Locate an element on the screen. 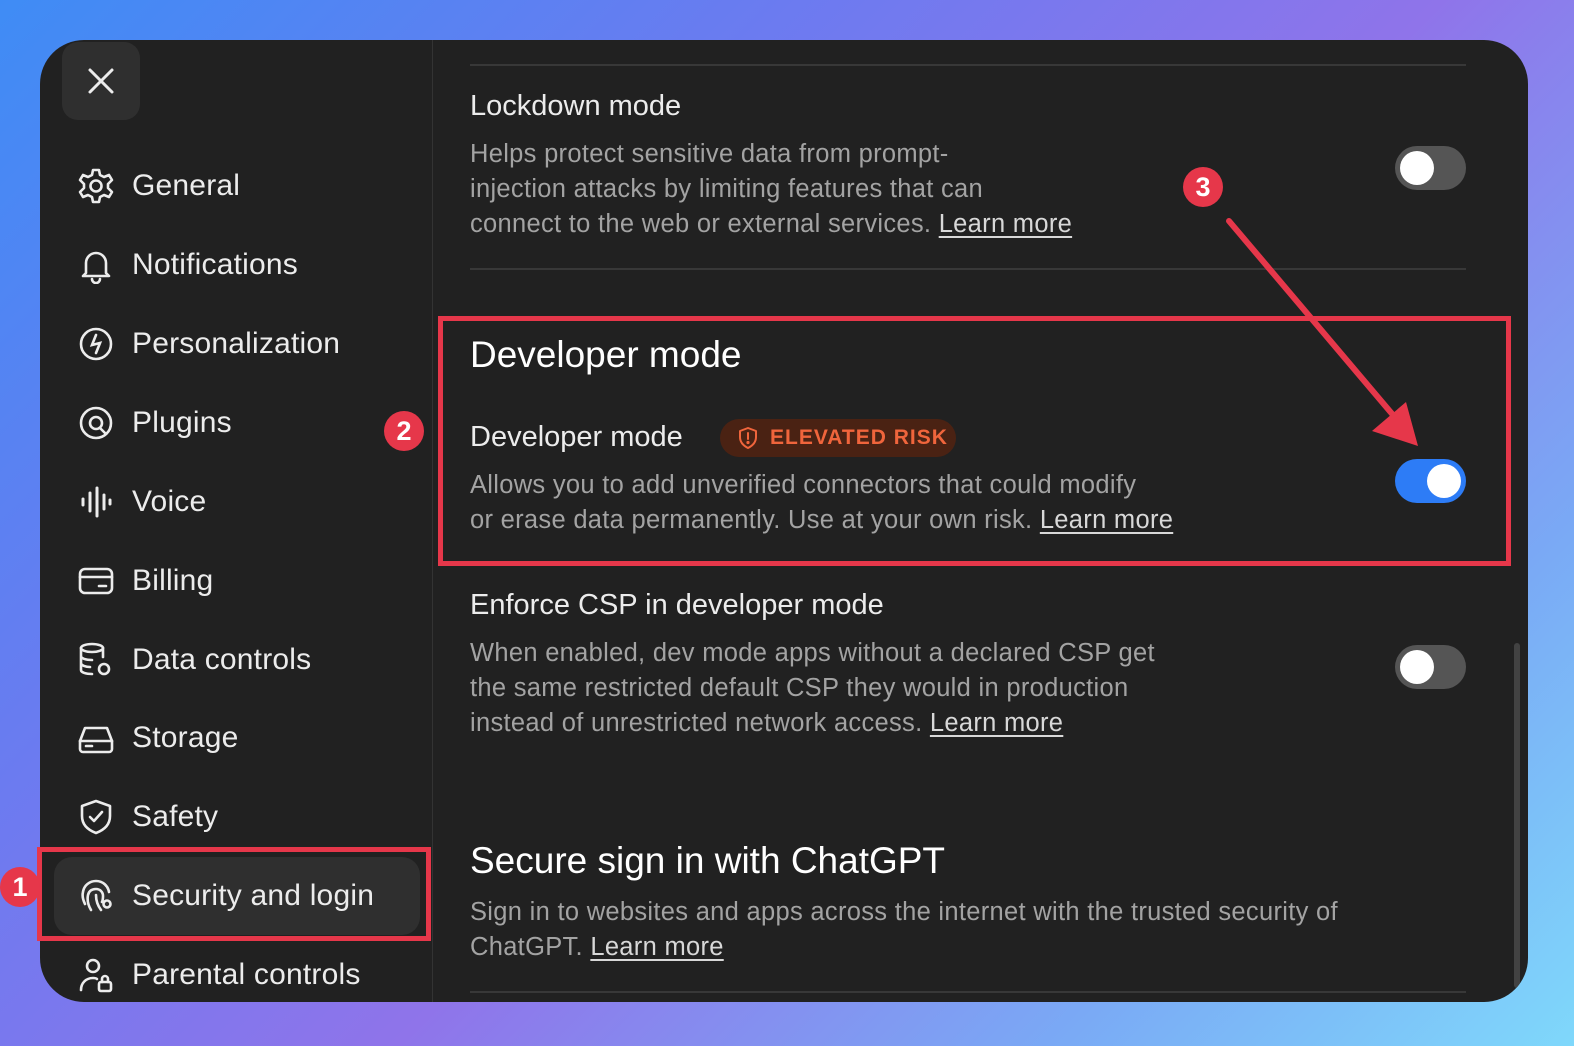 The height and width of the screenshot is (1046, 1574). desc-line: connect to the web or external services. is located at coordinates (701, 224).